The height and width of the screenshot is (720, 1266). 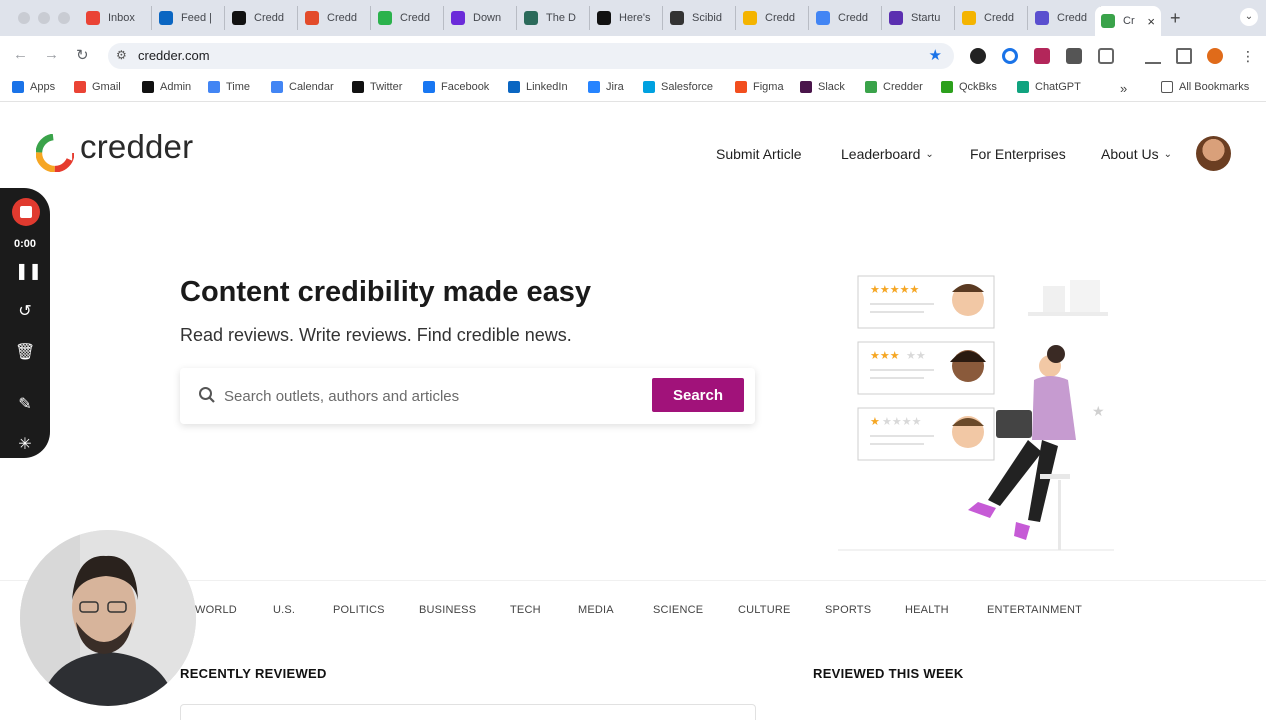 I want to click on category-health: HEALTH, so click(x=927, y=610).